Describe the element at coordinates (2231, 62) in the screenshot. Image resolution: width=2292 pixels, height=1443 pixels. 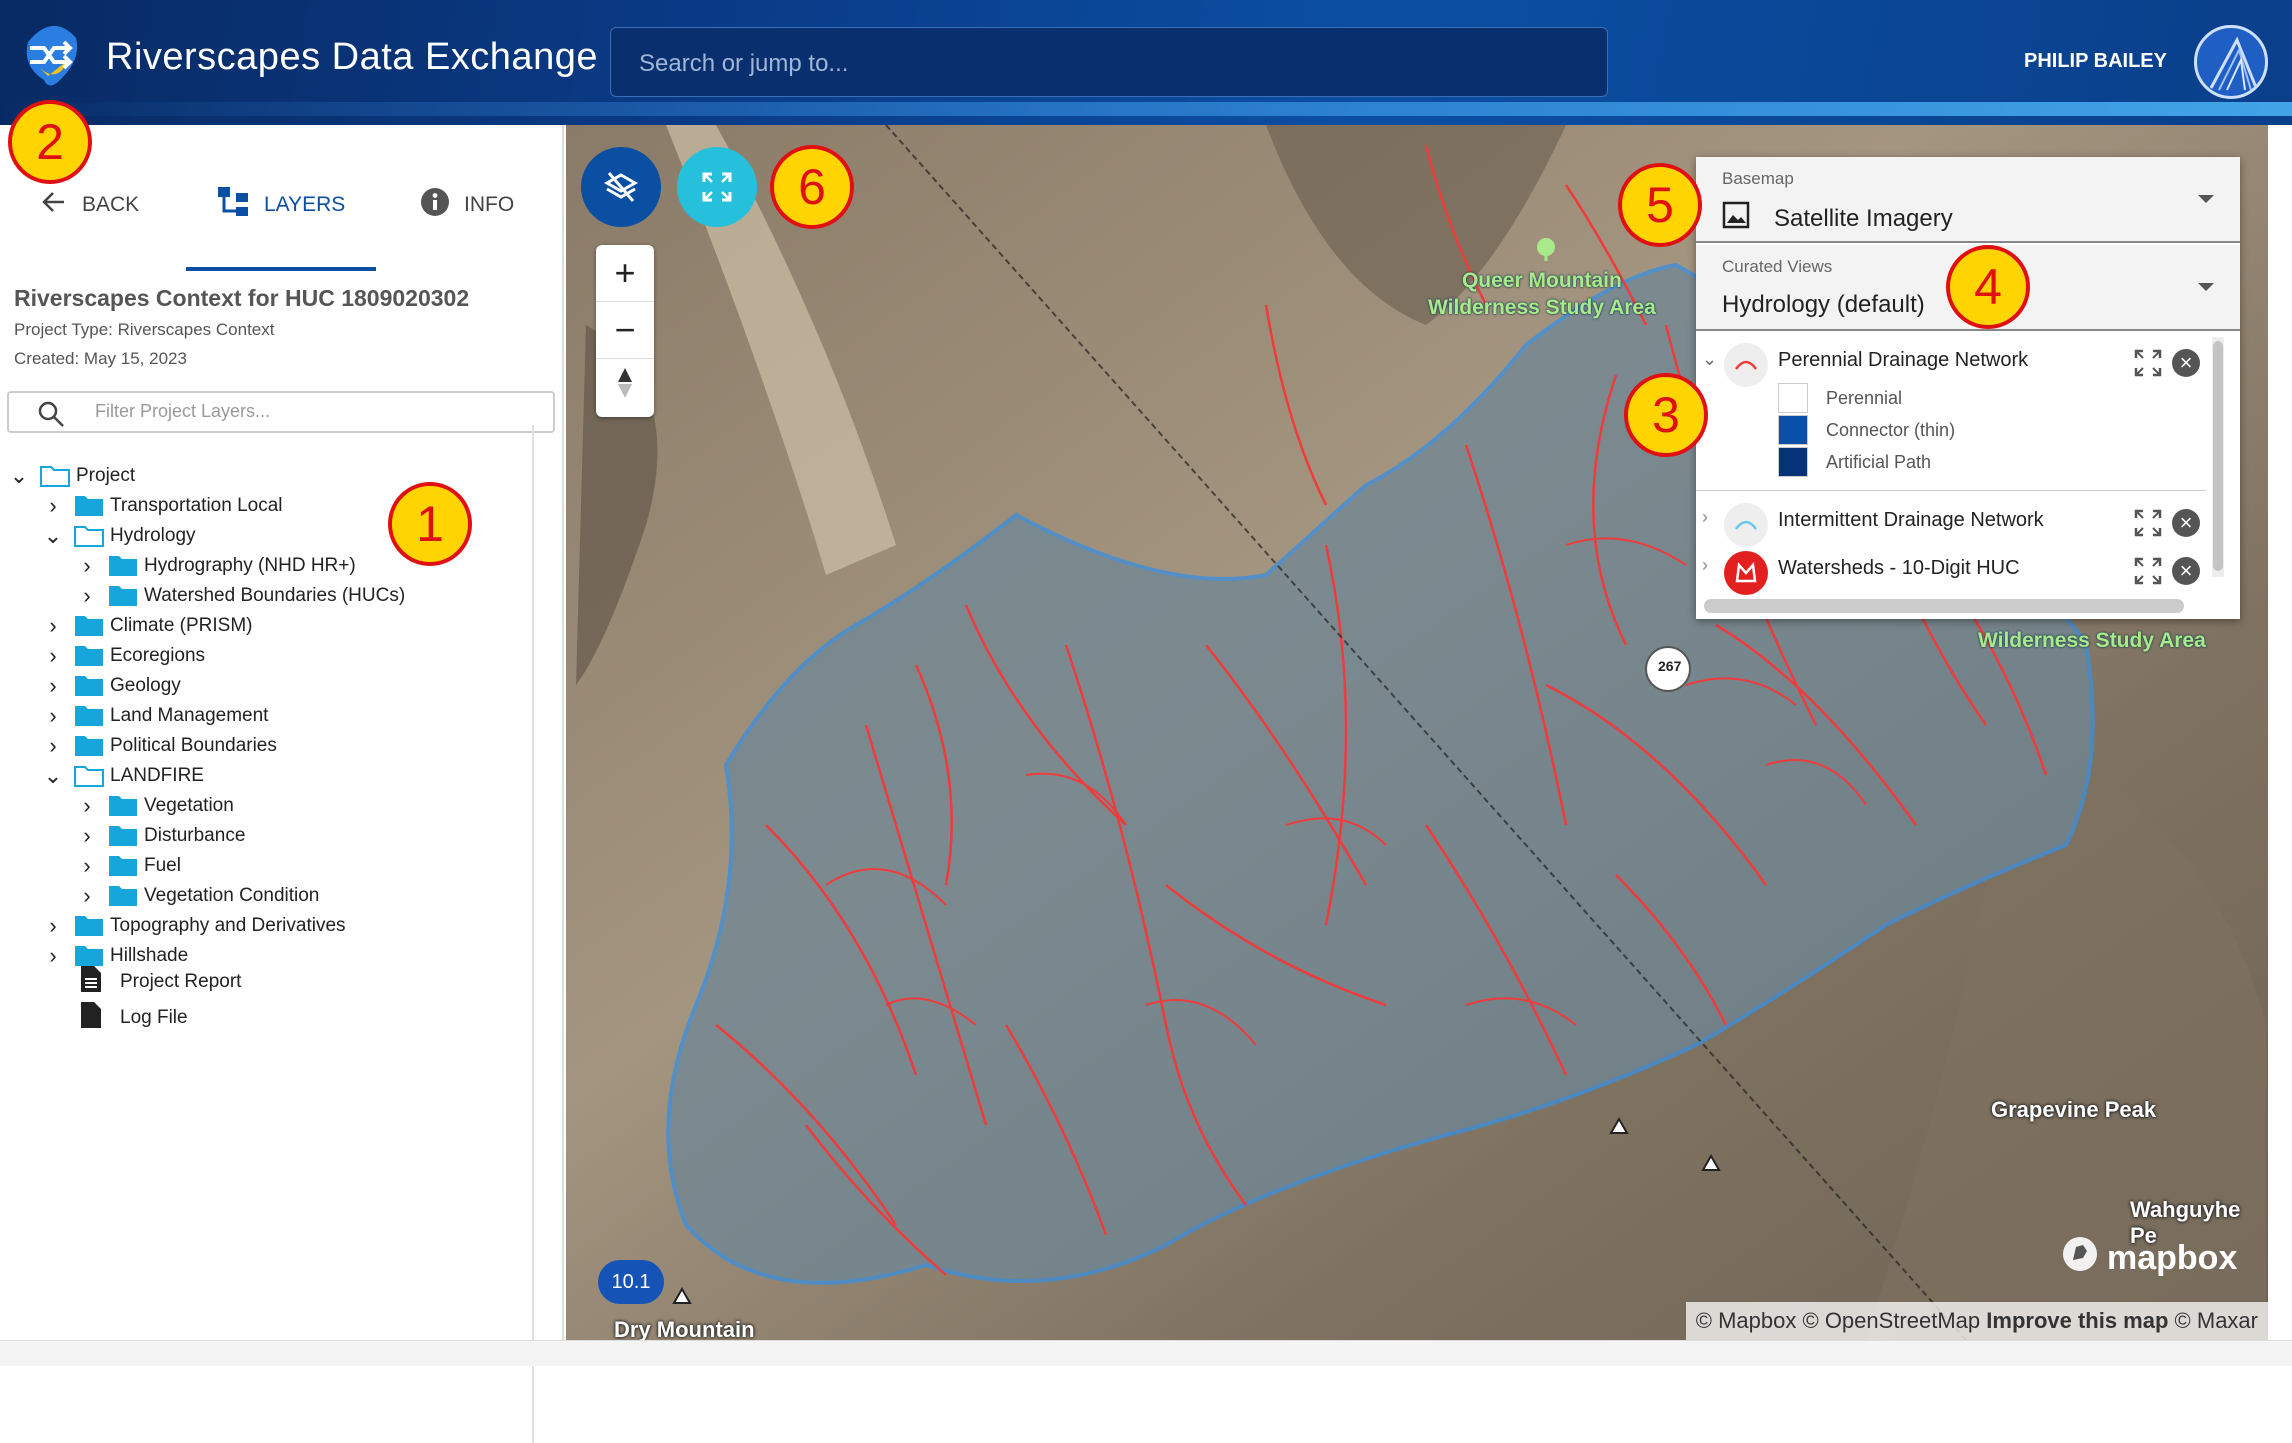
I see `avatar` at that location.